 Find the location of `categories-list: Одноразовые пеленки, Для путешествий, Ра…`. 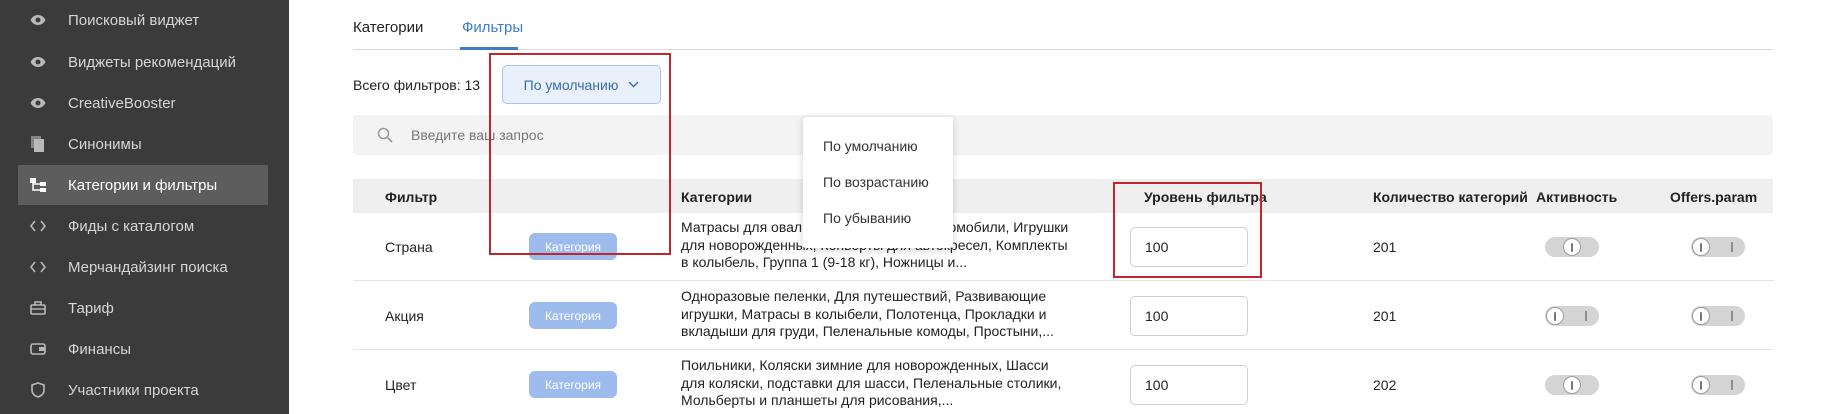

categories-list: Одноразовые пеленки, Для путешествий, Ра… is located at coordinates (867, 313).